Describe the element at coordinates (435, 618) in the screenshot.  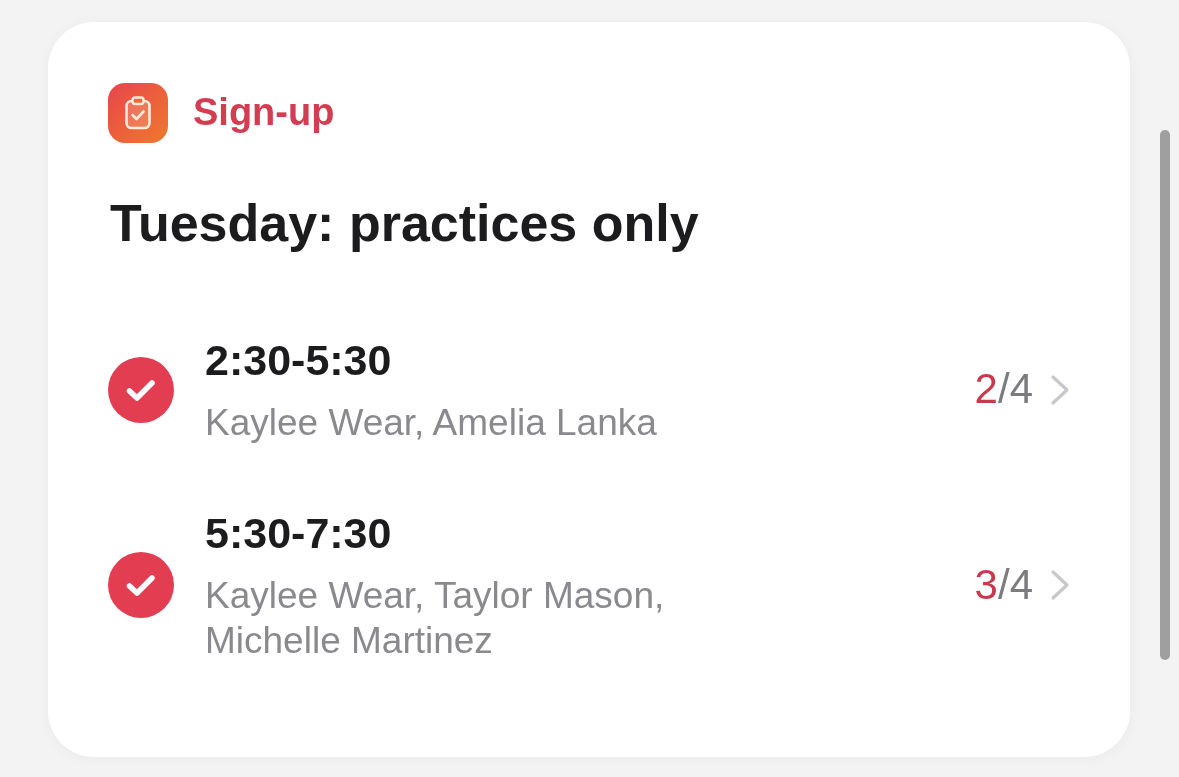
I see `participant-names: Kaylee Wear, Taylor Mason, Michelle Martinez` at that location.